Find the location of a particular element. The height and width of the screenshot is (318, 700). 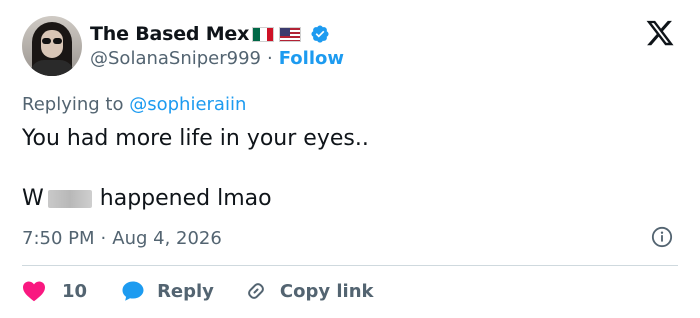

avatar is located at coordinates (52, 46).